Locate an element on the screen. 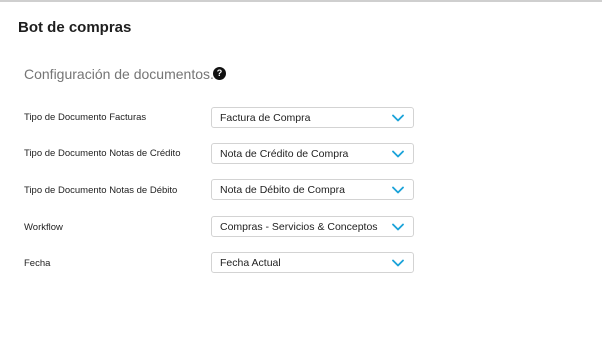 Image resolution: width=602 pixels, height=339 pixels. section-title: Configuración de documentos. is located at coordinates (119, 74).